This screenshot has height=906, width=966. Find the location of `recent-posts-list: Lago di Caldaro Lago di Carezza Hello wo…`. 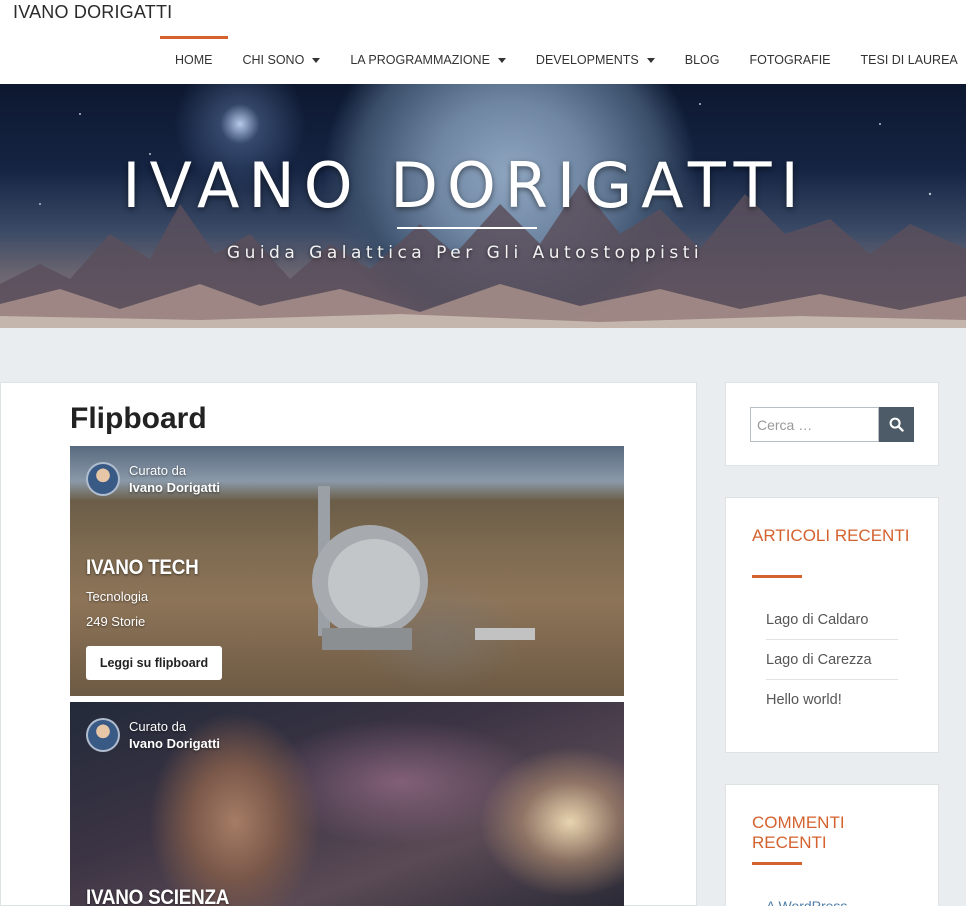

recent-posts-list: Lago di Caldaro Lago di Carezza Hello wo… is located at coordinates (832, 660).